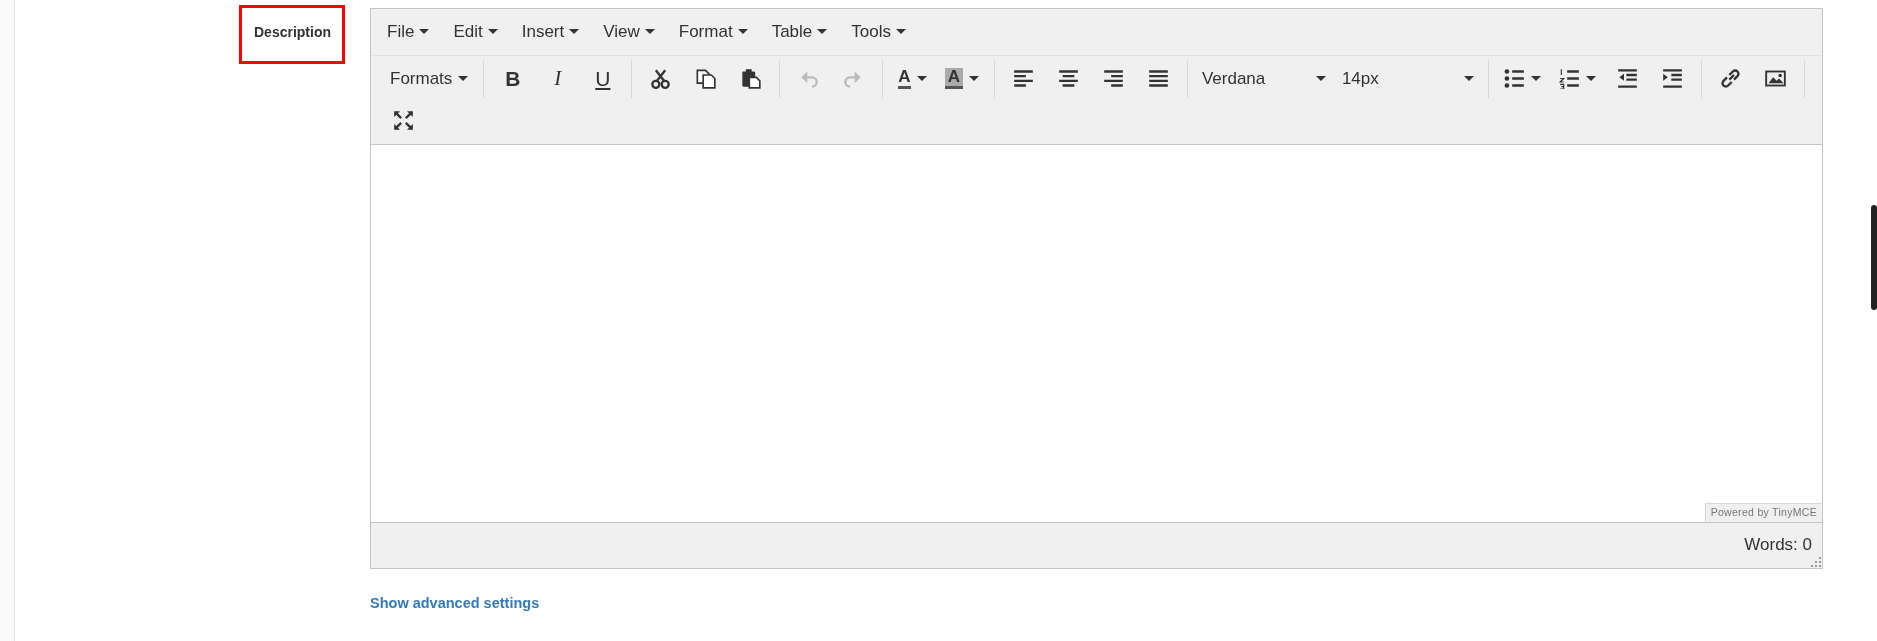 This screenshot has height=641, width=1877. What do you see at coordinates (661, 78) in the screenshot?
I see `scissors-icon` at bounding box center [661, 78].